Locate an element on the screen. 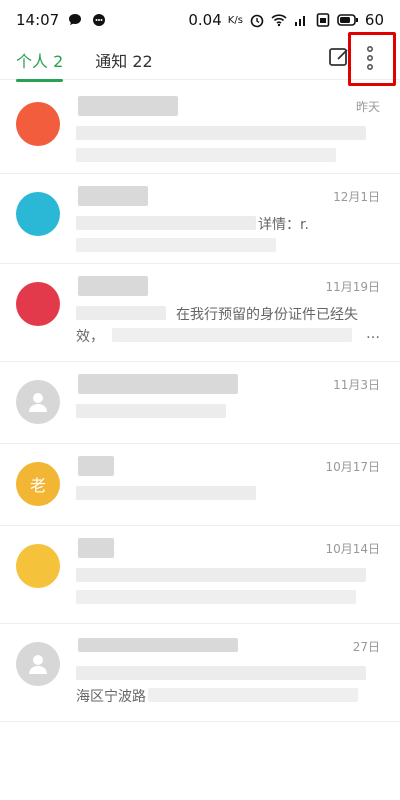  network-speed-unit: K/s is located at coordinates (235, 20).